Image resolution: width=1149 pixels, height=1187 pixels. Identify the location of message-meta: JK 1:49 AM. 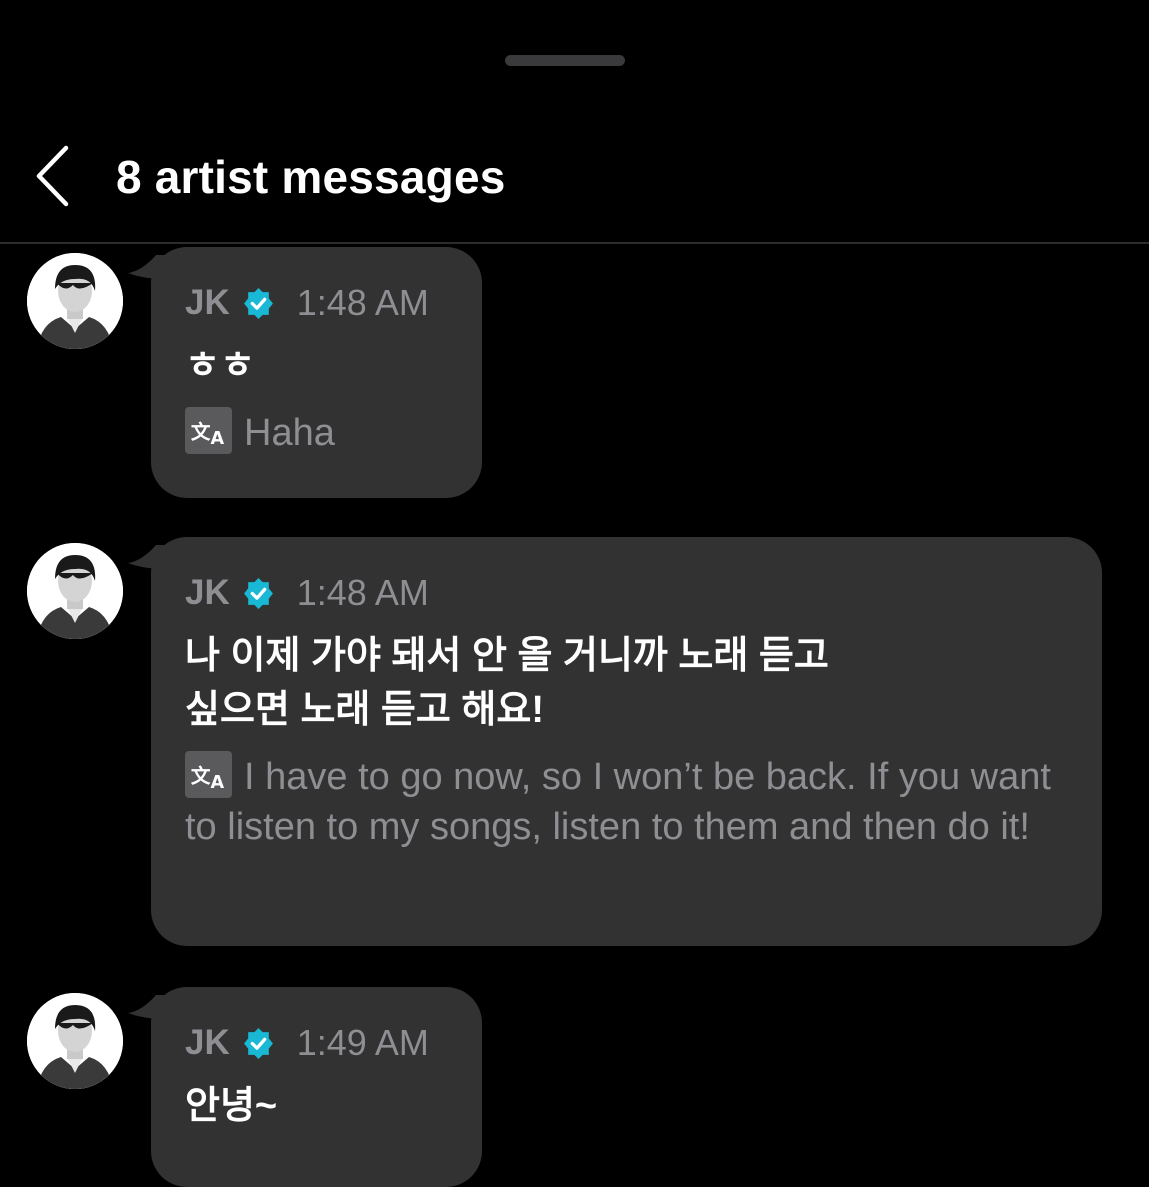
(316, 1043).